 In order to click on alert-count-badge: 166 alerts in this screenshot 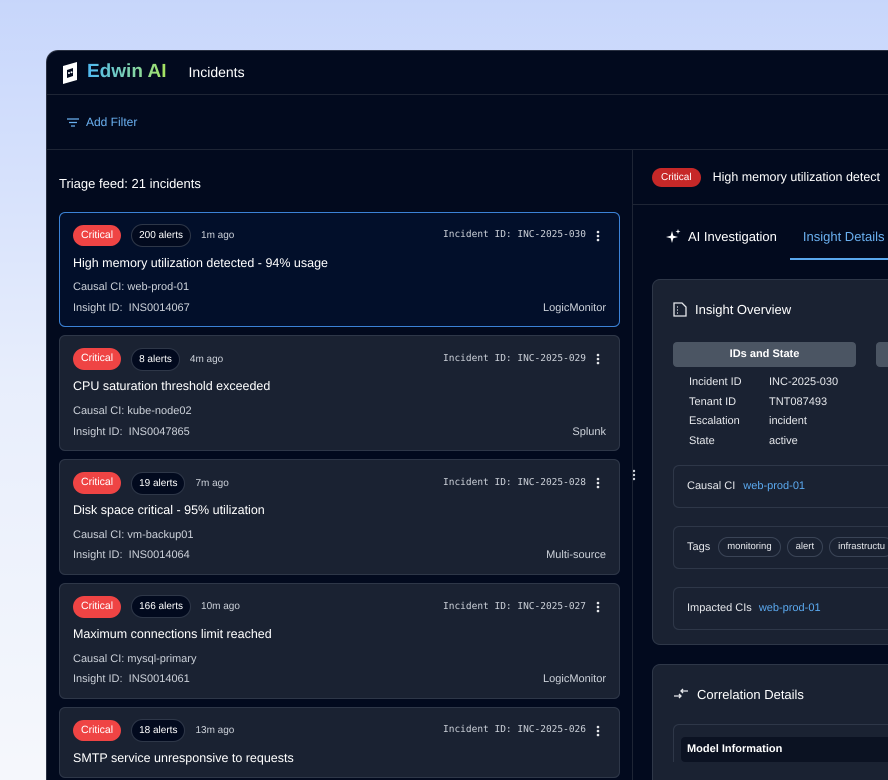, I will do `click(161, 606)`.